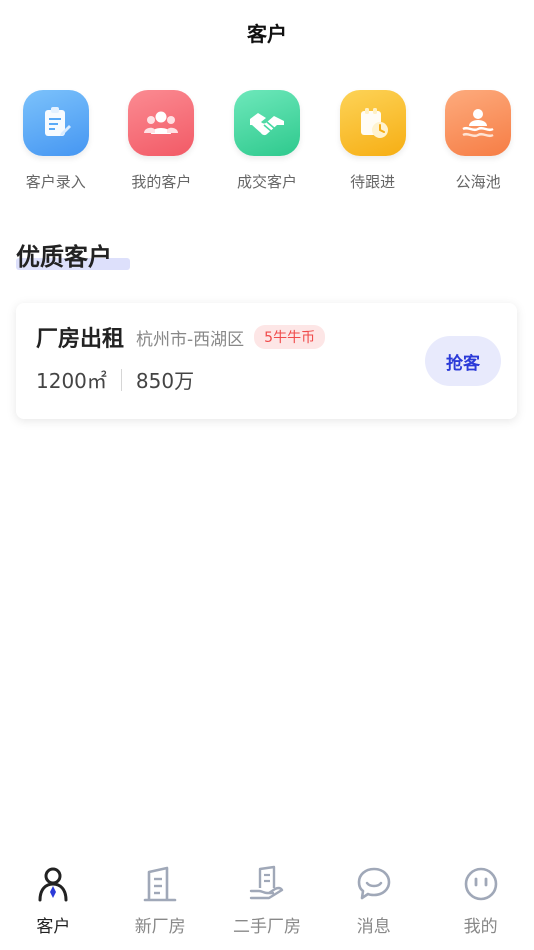  I want to click on bottom-tab-bar: 客户 新厂房 二手厂房 消息 我的, so click(267, 902).